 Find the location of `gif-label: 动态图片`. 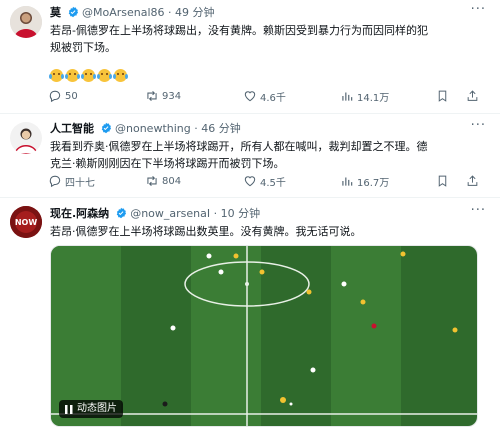

gif-label: 动态图片 is located at coordinates (97, 408).